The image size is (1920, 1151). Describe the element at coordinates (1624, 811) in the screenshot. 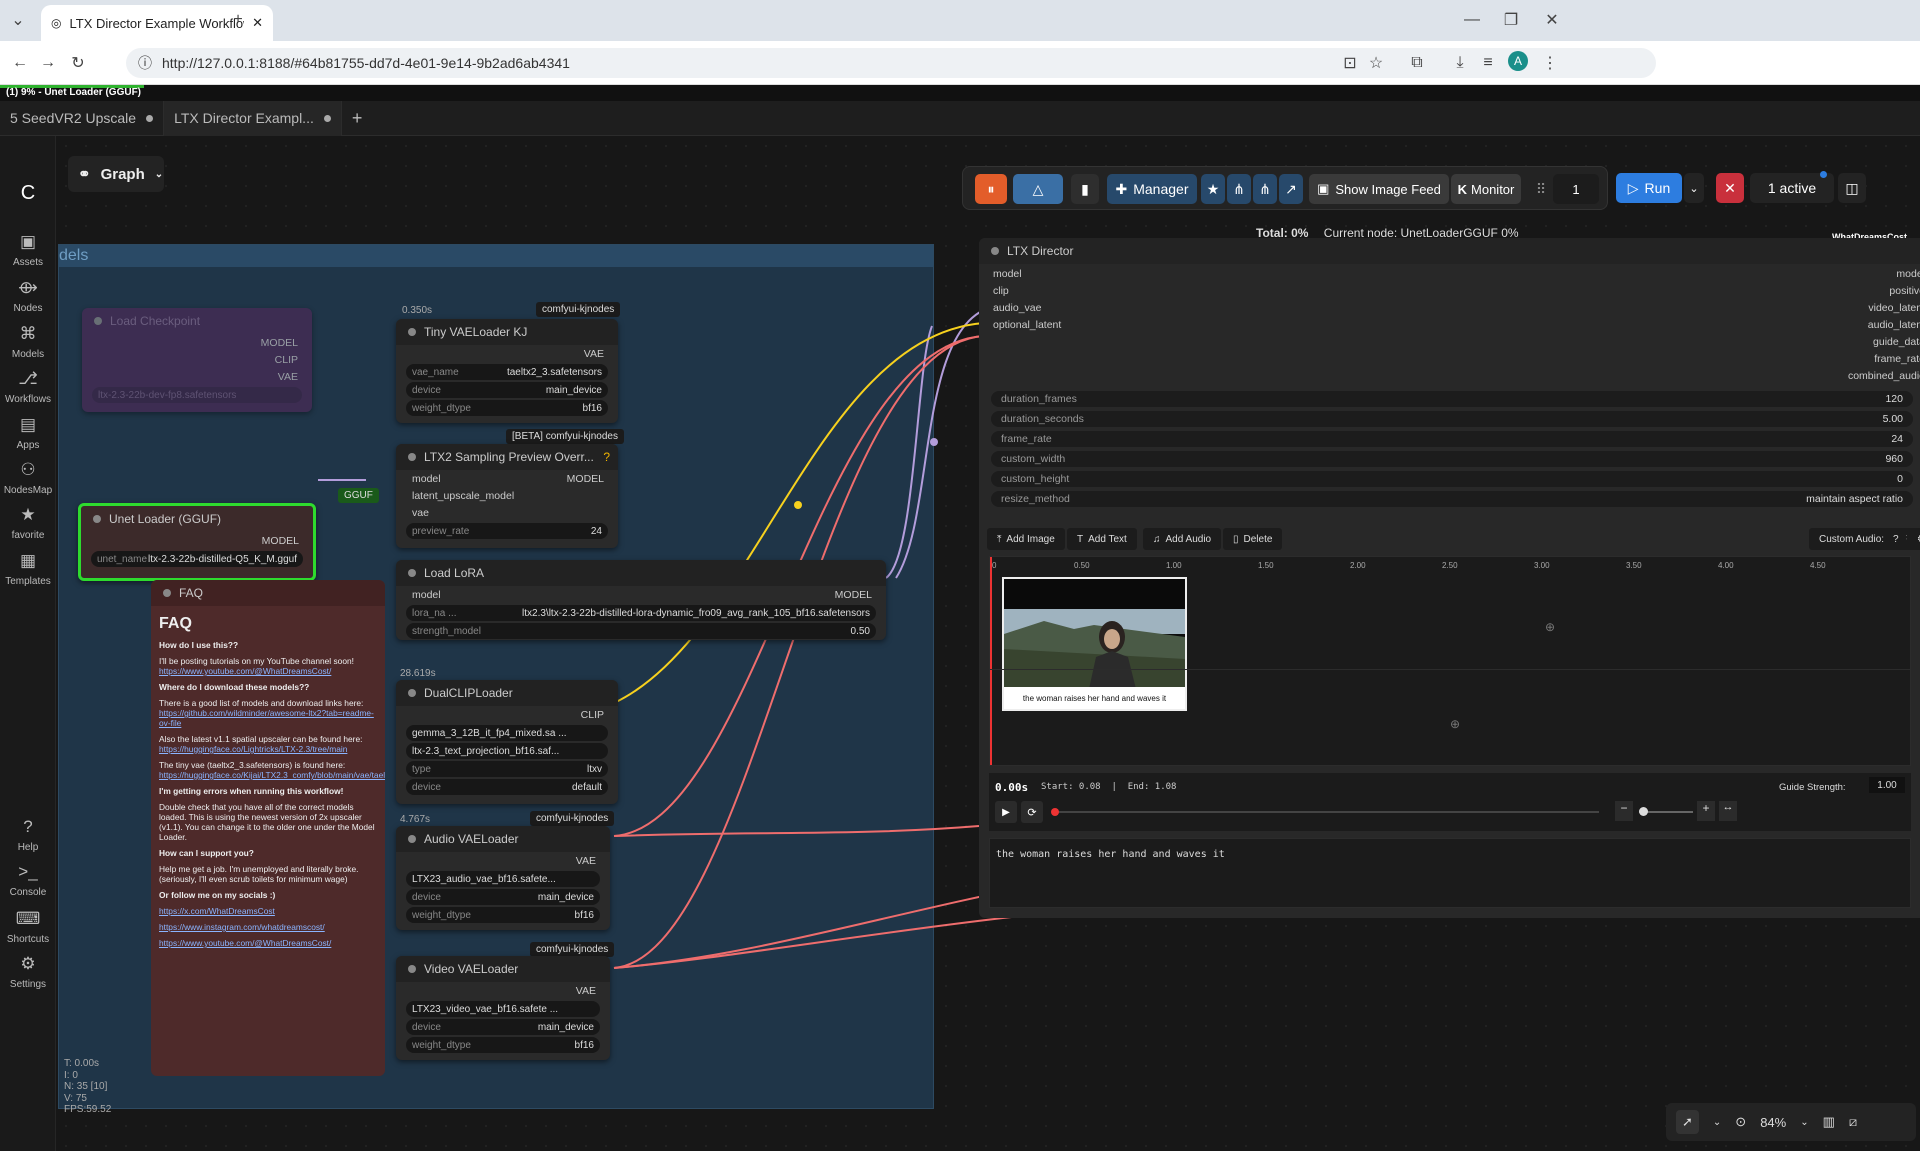

I see `zoom-out-button: −` at that location.